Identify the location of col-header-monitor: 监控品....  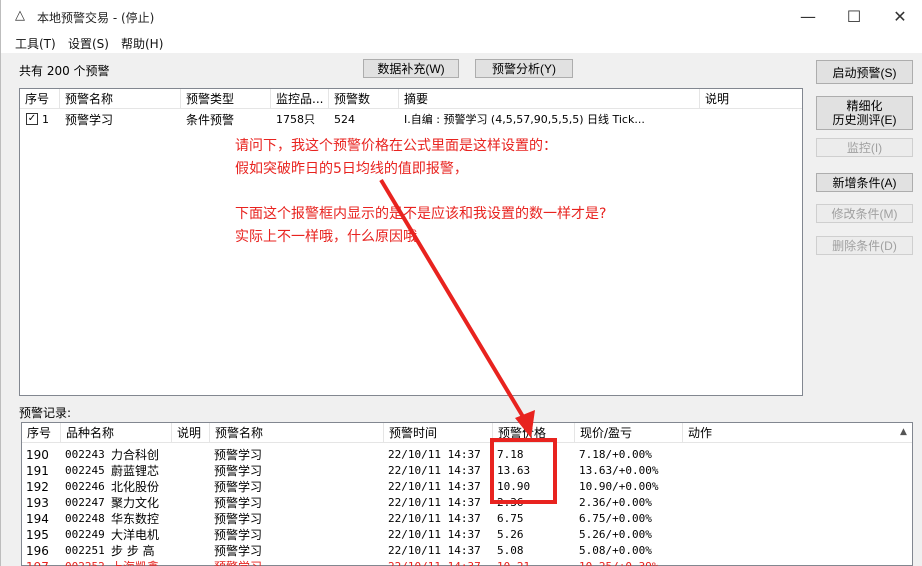
(300, 99).